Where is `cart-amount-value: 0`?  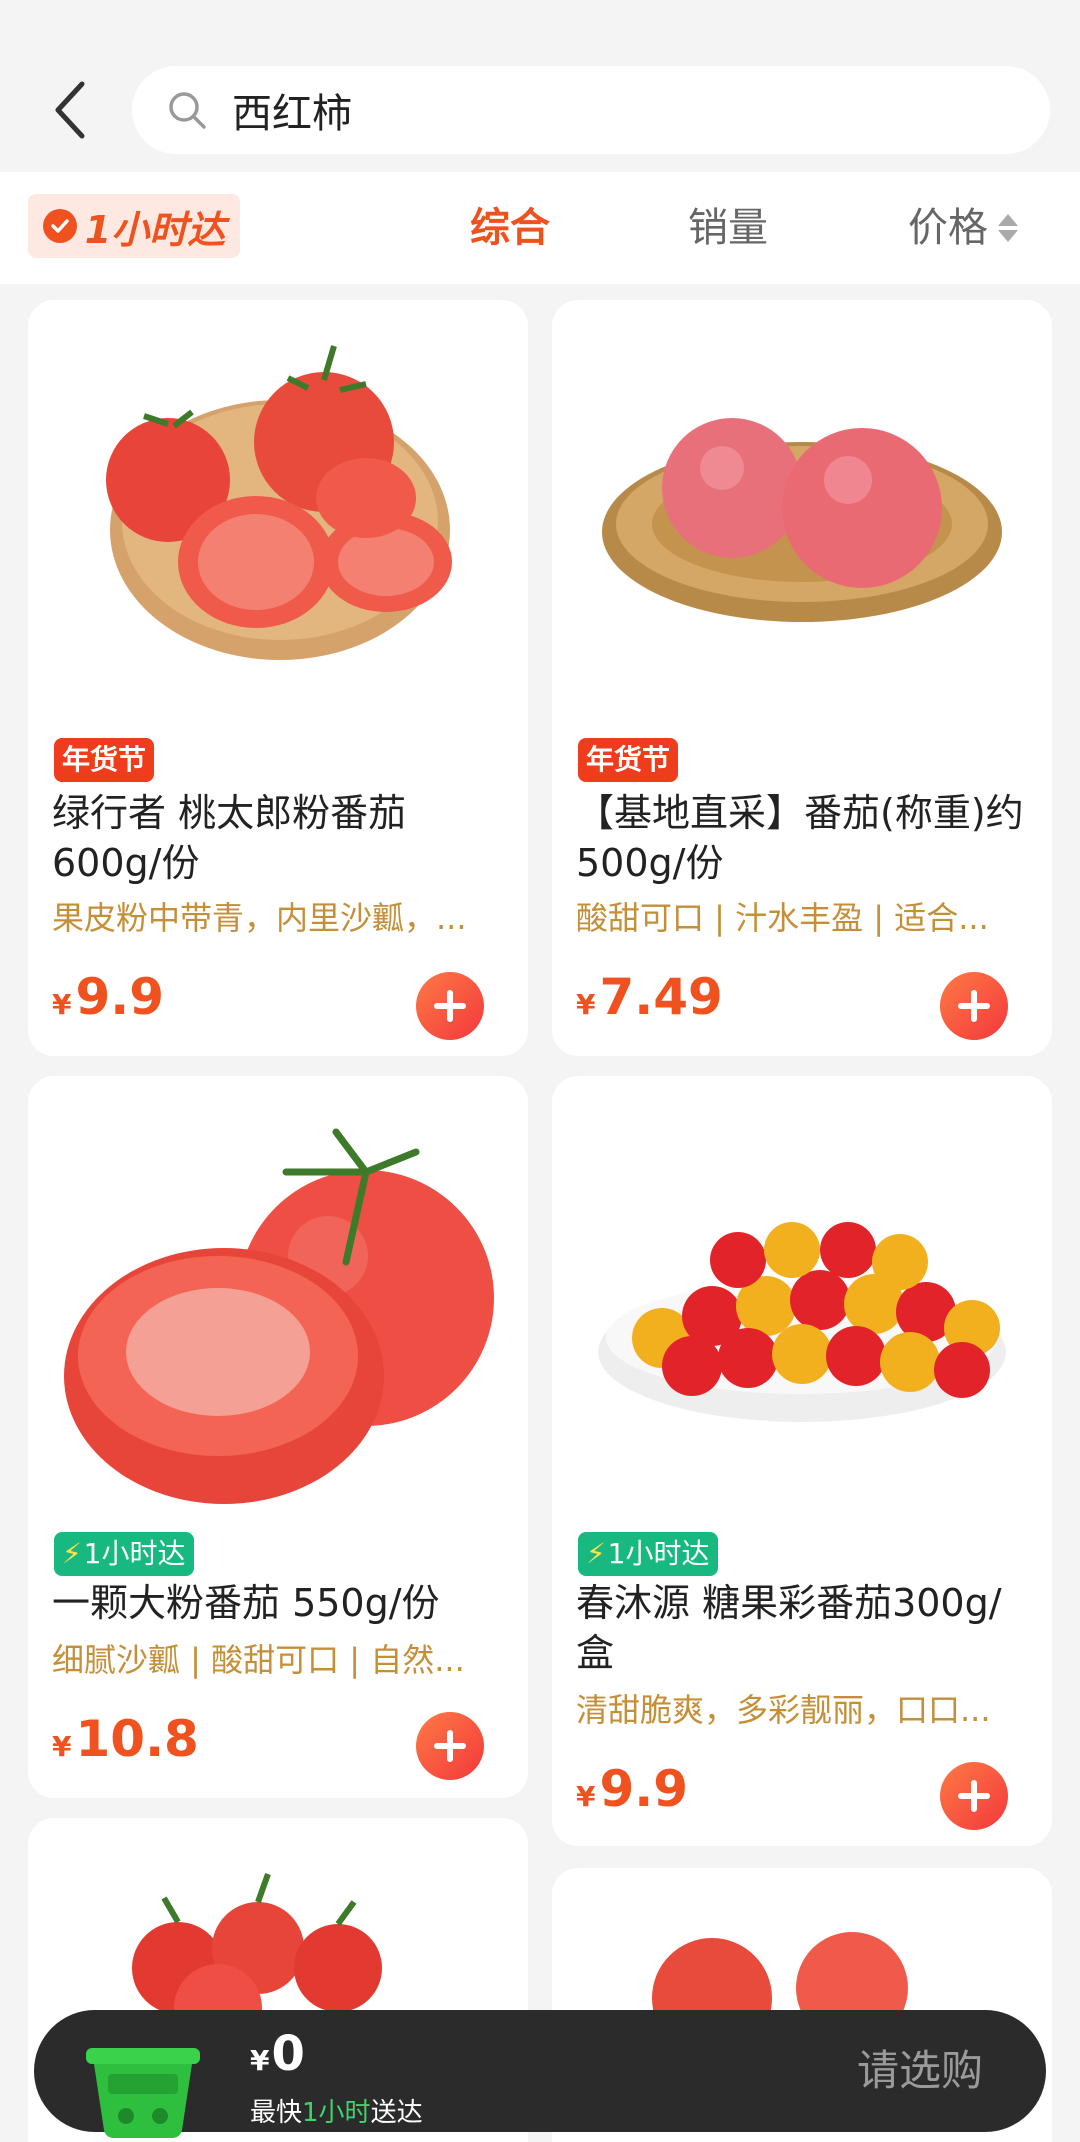
cart-amount-value: 0 is located at coordinates (288, 2054).